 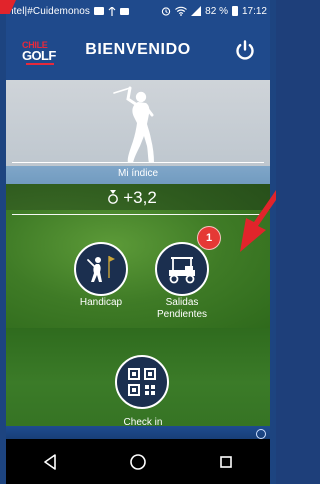 I want to click on salidas-label: Salidas Pendientes, so click(x=182, y=309).